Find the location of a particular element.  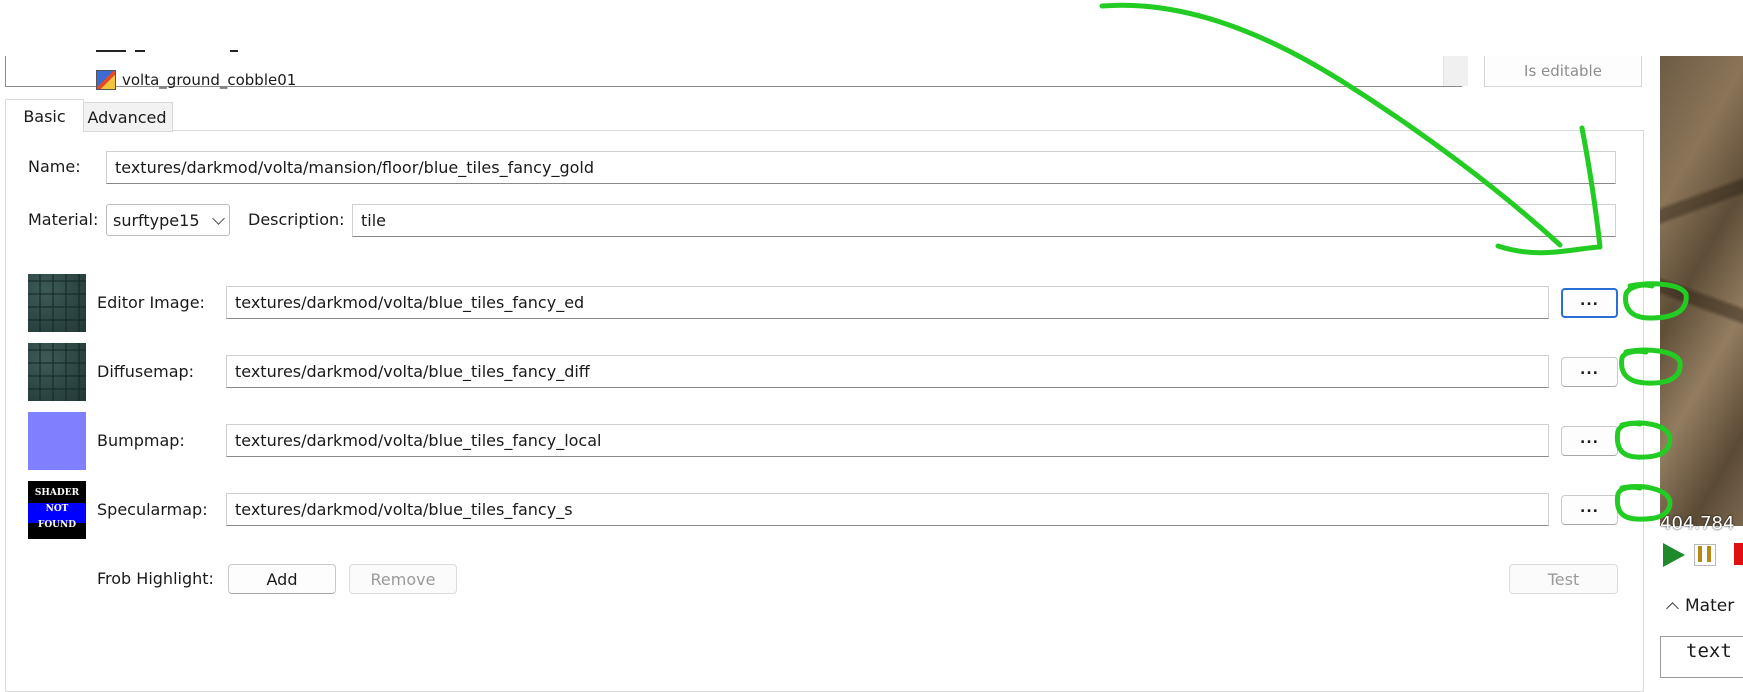

frob-remove-button: Remove is located at coordinates (403, 579).